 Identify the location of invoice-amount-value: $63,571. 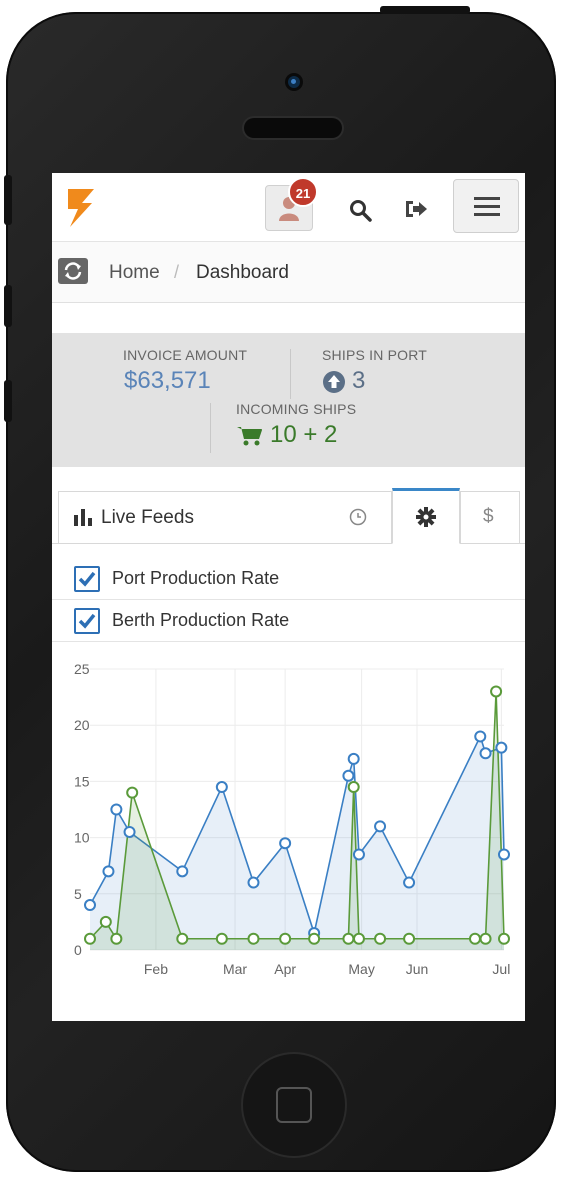
(167, 380).